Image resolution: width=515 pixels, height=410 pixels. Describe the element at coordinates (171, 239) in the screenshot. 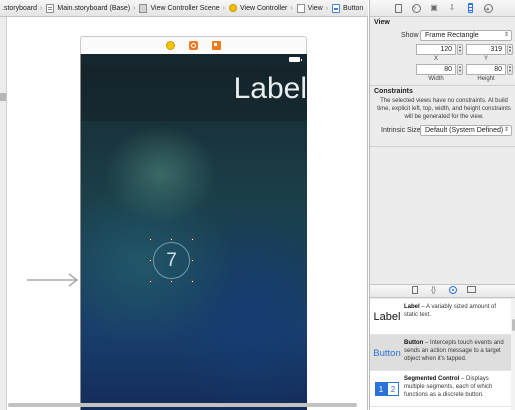

I see `resize-handle-top` at that location.